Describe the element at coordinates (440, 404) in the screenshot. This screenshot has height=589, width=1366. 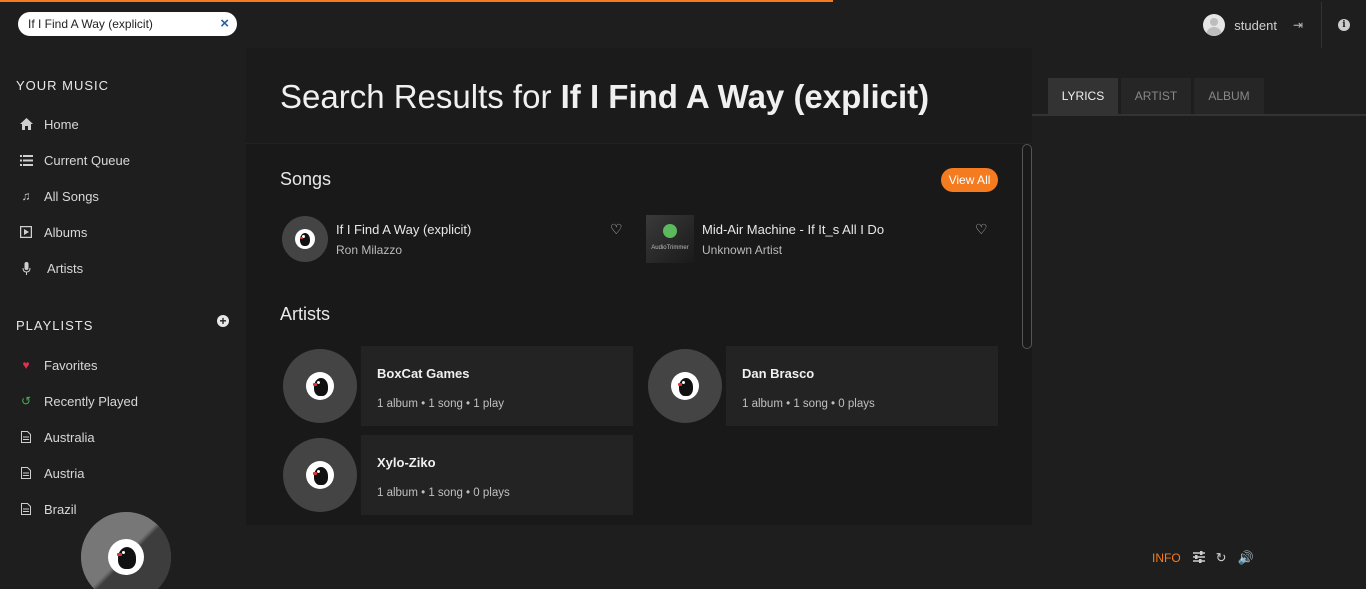
I see `artist-meta: 1 album • 1 song • 1 play` at that location.